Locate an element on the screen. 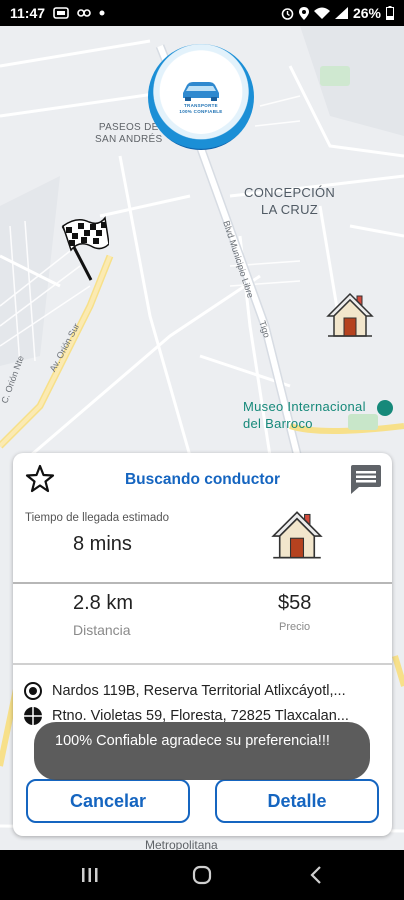  eta-label: Tiempo de llegada estimado is located at coordinates (97, 518).